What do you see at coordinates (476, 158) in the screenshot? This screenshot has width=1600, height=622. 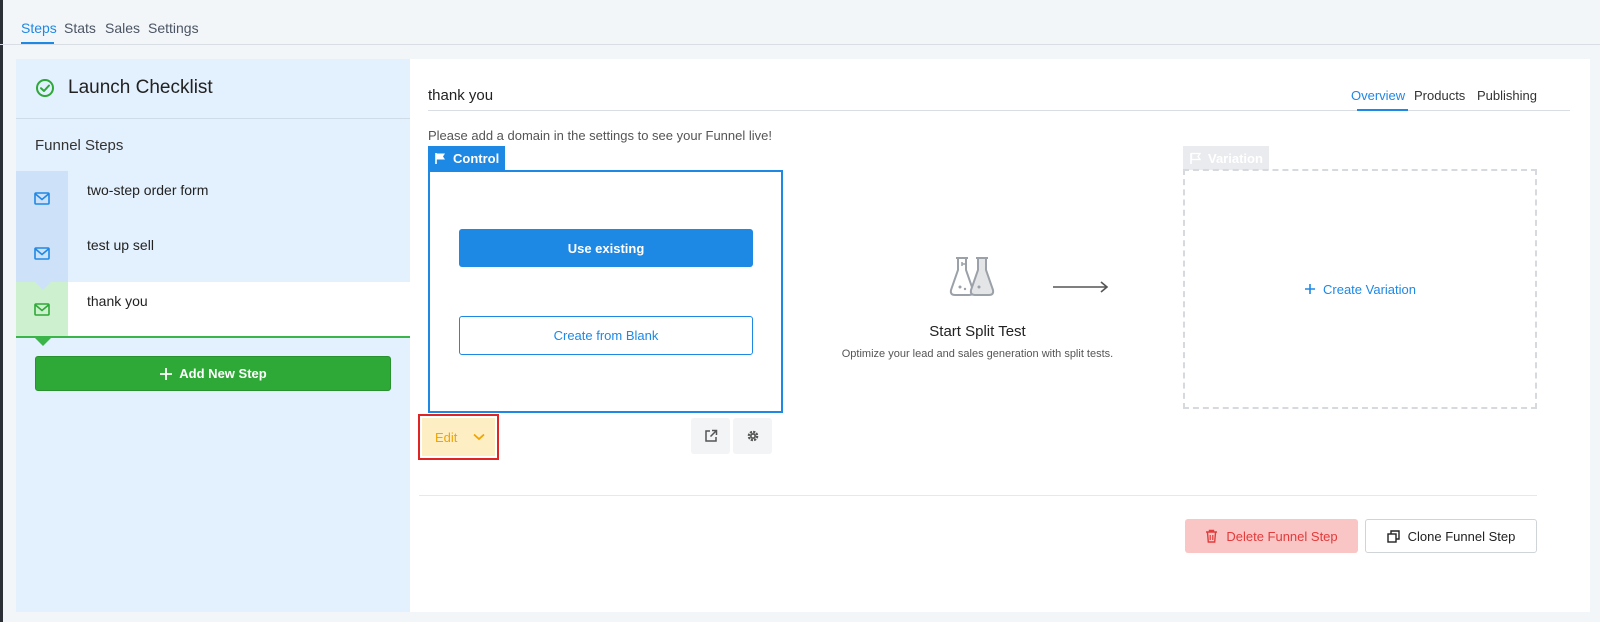 I see `control-tag-label: Control` at bounding box center [476, 158].